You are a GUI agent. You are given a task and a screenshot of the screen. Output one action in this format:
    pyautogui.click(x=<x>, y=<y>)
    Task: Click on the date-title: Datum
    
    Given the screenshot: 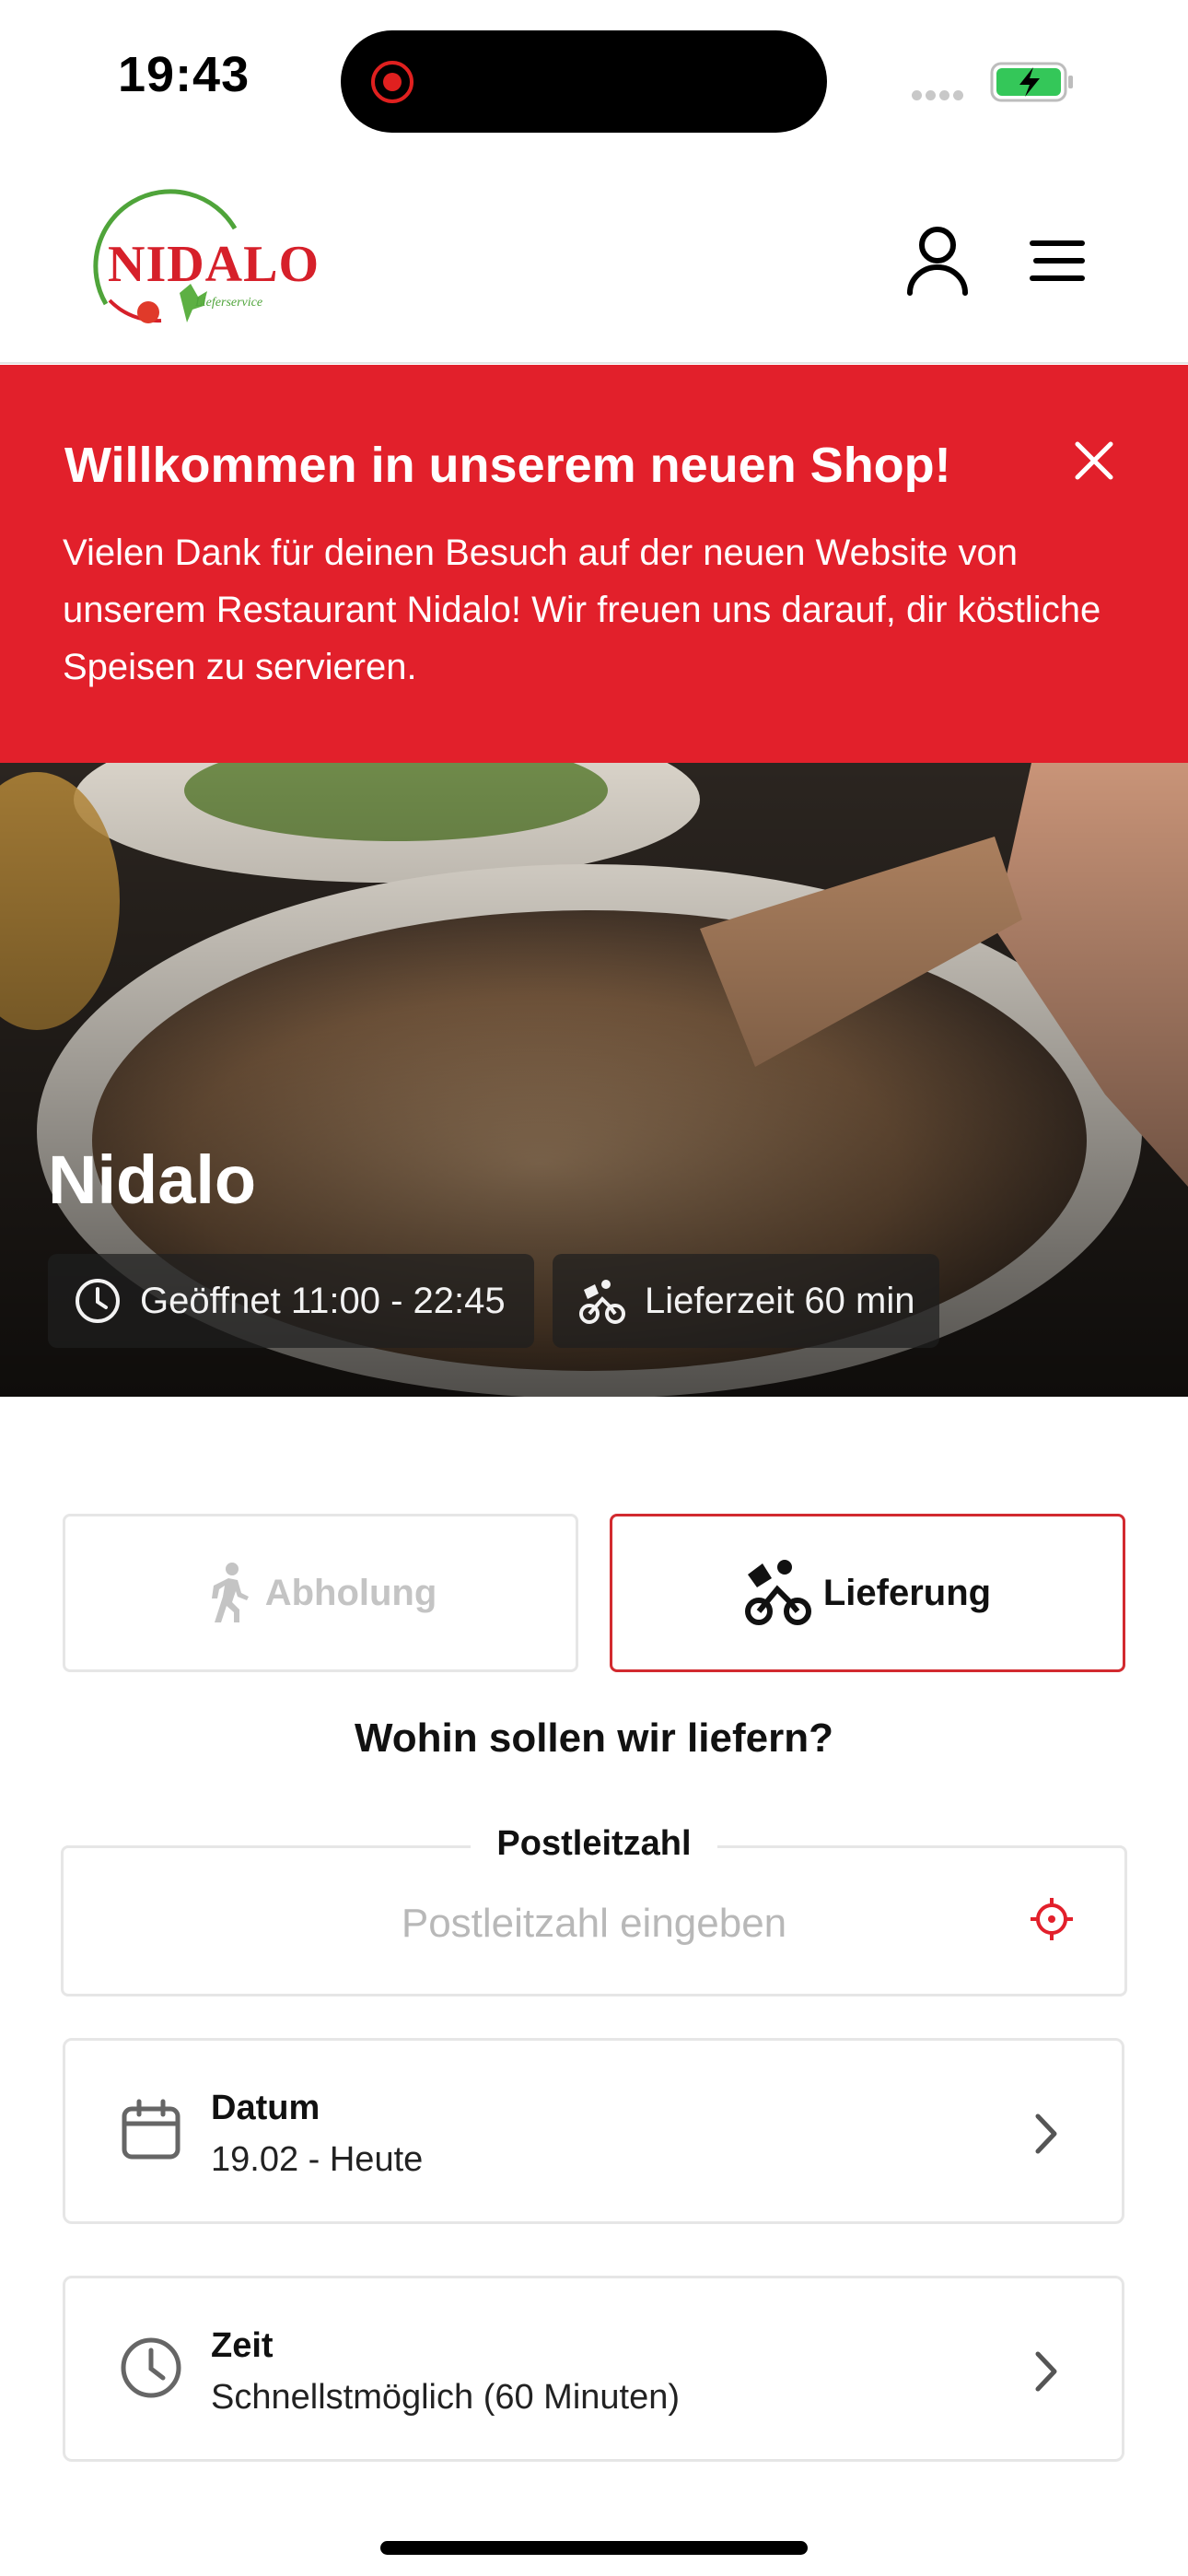 What is the action you would take?
    pyautogui.click(x=265, y=2108)
    